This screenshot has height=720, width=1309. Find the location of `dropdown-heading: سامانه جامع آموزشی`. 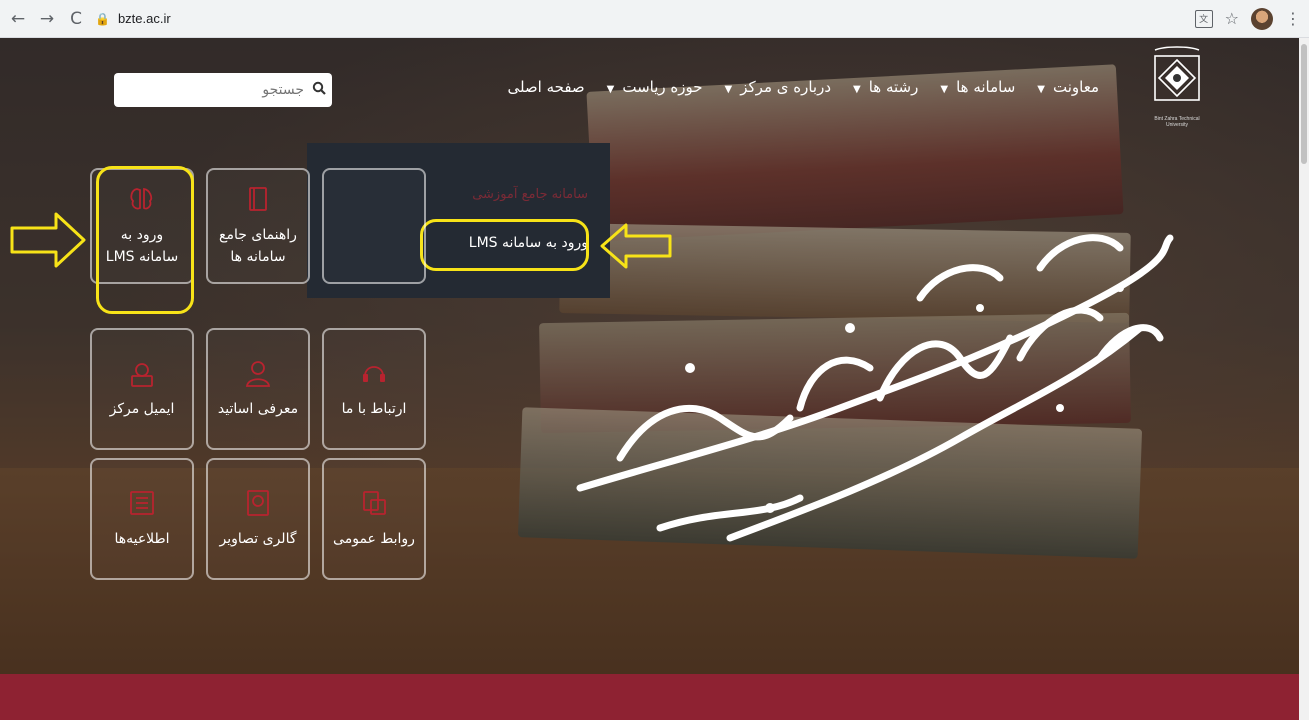

dropdown-heading: سامانه جامع آموزشی is located at coordinates (530, 194).